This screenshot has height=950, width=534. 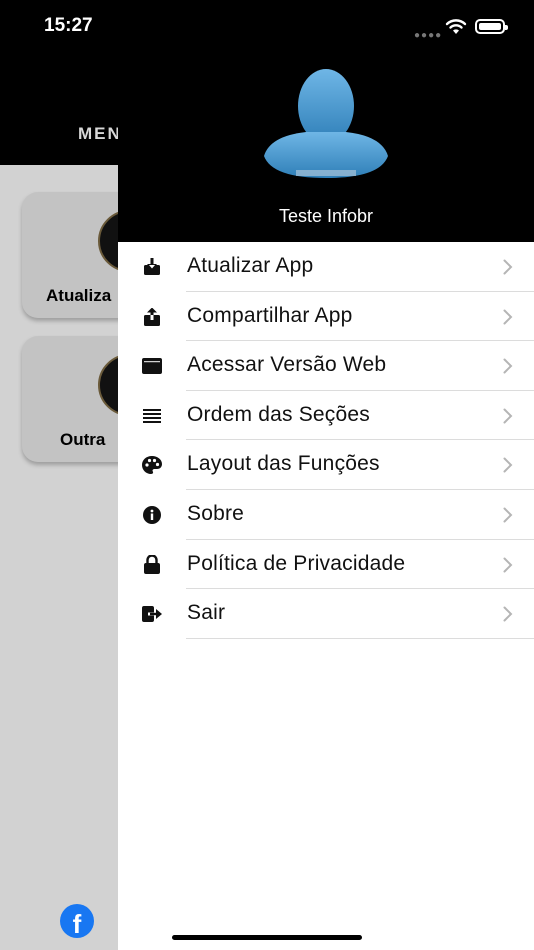 What do you see at coordinates (77, 921) in the screenshot?
I see `facebook-icon: f` at bounding box center [77, 921].